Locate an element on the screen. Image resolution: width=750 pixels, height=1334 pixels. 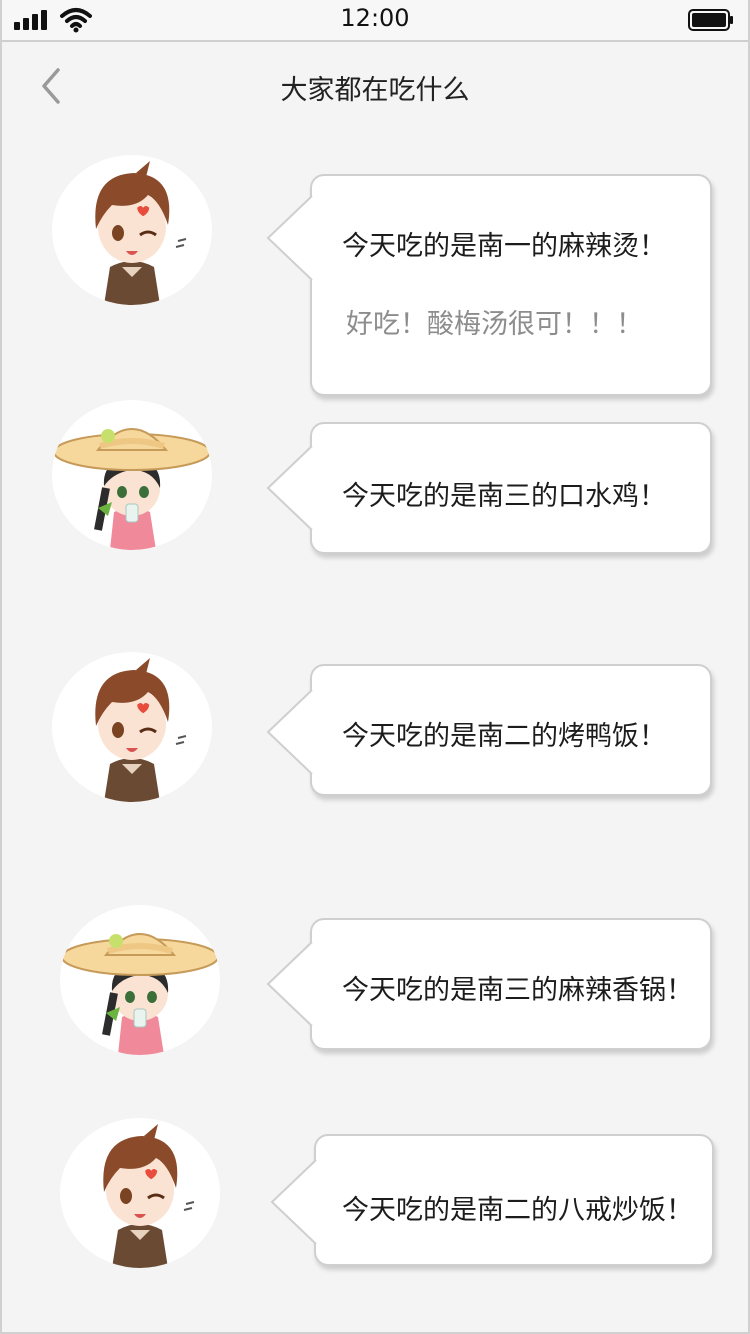
message-bubble: 今天吃的是南三的口水鸡！ is located at coordinates (489, 488).